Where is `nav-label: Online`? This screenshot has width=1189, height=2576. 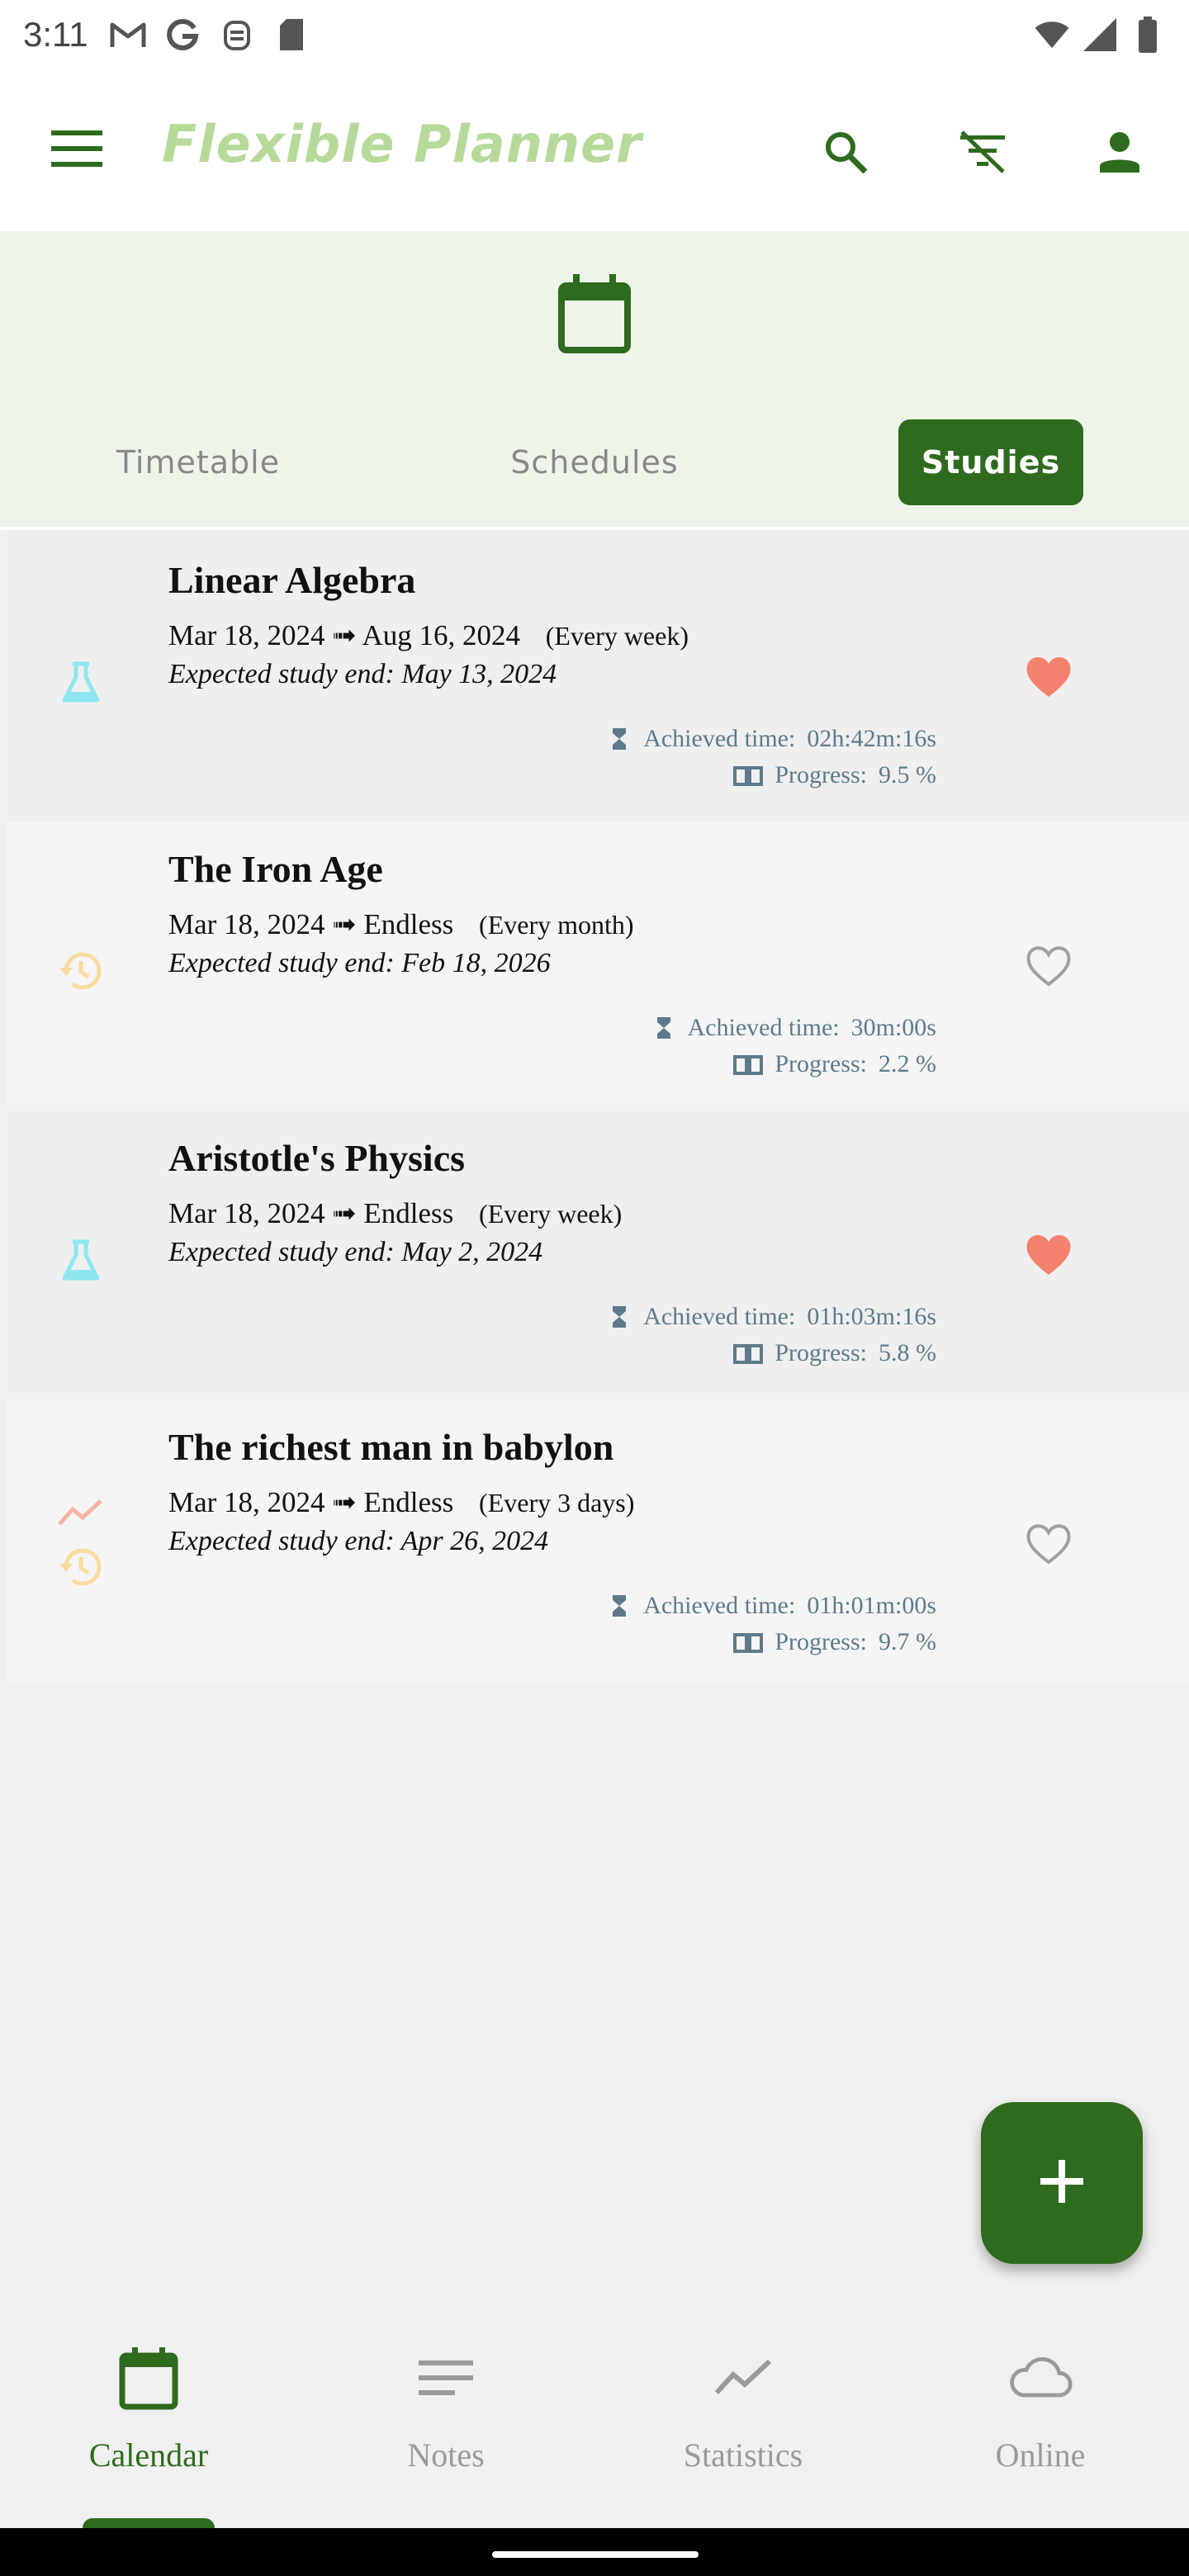
nav-label: Online is located at coordinates (1040, 2455).